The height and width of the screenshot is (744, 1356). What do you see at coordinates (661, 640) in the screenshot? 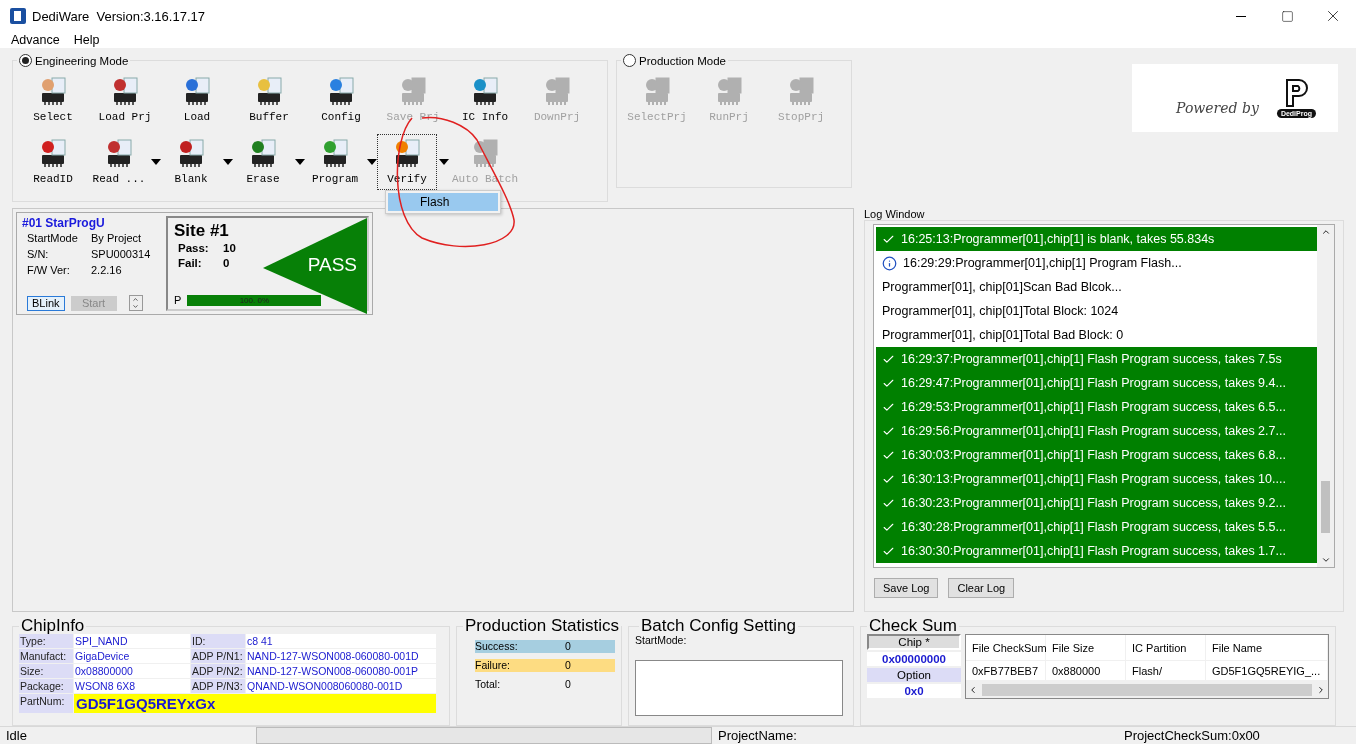
I see `field-label: StartMode:` at bounding box center [661, 640].